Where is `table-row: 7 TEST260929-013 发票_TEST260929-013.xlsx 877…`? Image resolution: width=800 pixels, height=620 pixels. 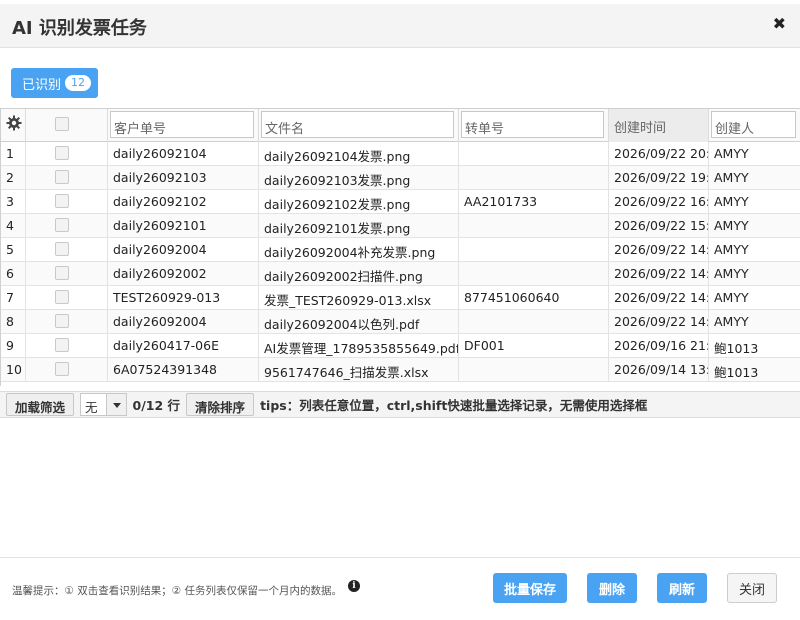 table-row: 7 TEST260929-013 发票_TEST260929-013.xlsx 877… is located at coordinates (400, 298).